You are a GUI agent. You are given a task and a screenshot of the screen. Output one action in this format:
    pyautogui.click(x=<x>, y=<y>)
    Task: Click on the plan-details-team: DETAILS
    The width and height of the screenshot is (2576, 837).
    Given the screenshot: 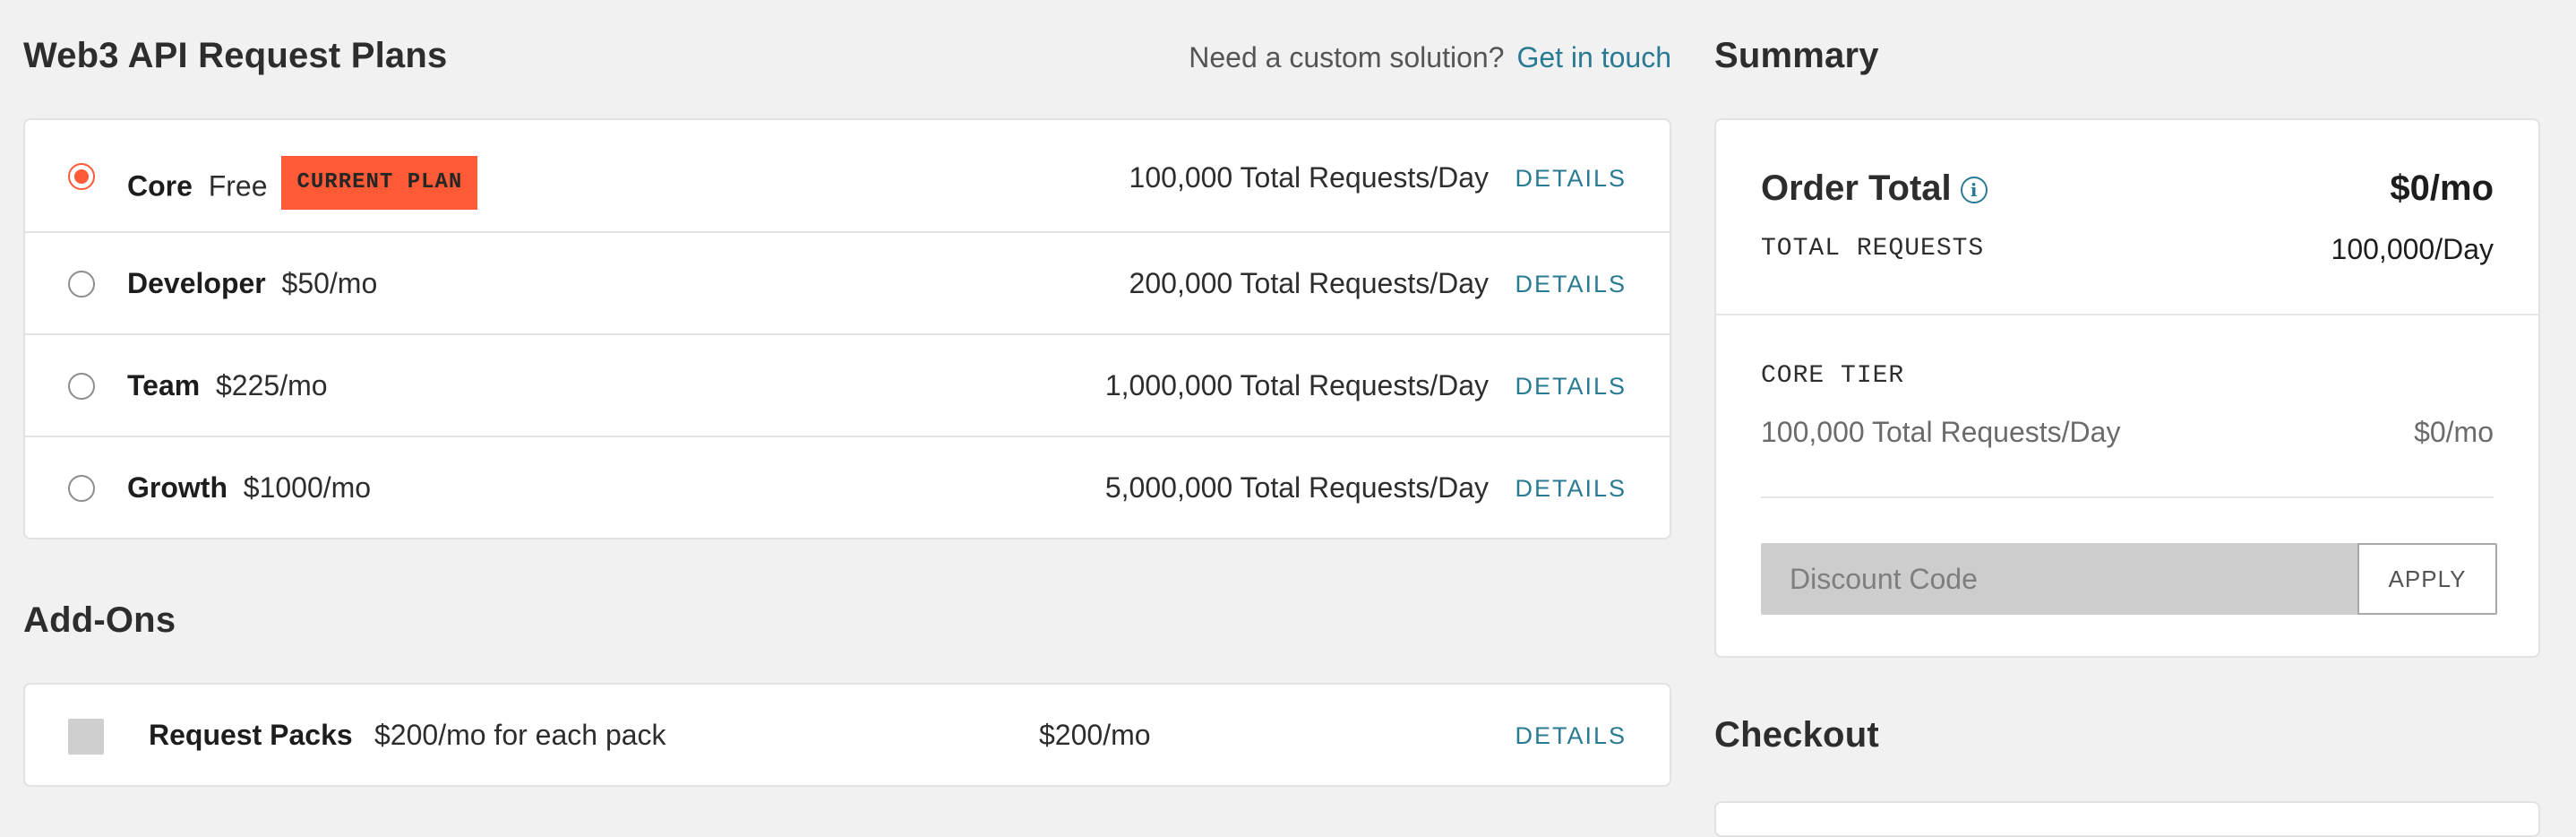 What is the action you would take?
    pyautogui.click(x=1571, y=387)
    